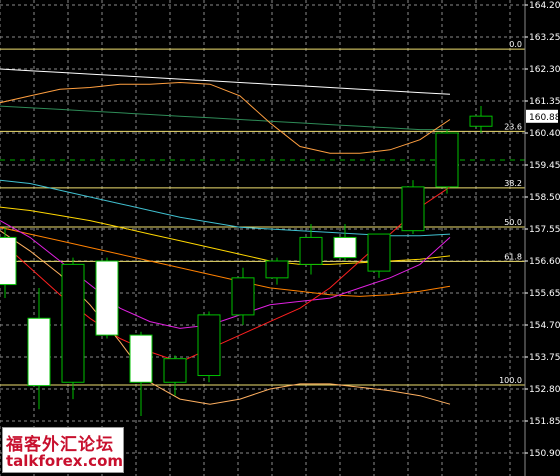  What do you see at coordinates (544, 422) in the screenshot?
I see `y-axis-tick-label: 151.85` at bounding box center [544, 422].